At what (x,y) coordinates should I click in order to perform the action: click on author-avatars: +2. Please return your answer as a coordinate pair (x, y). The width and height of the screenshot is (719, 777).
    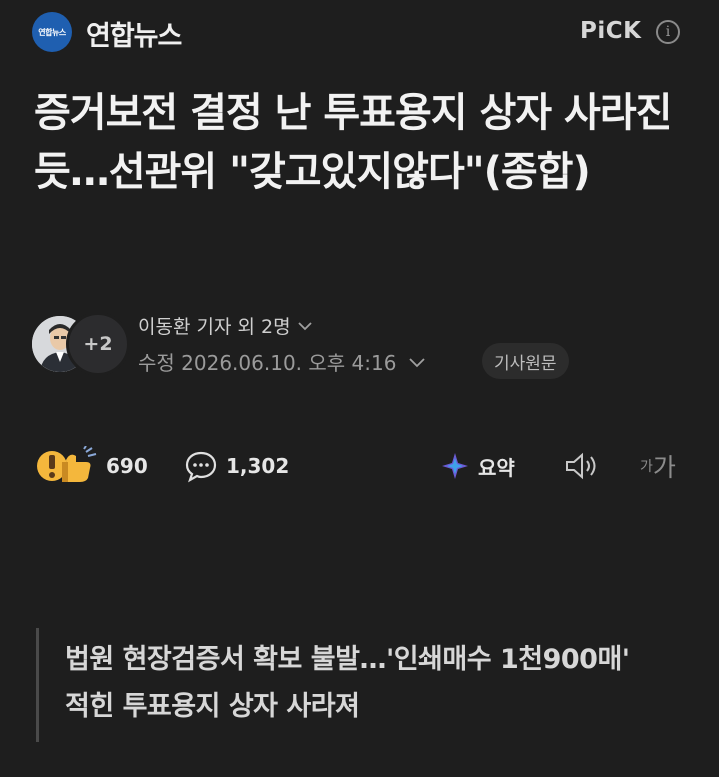
    Looking at the image, I should click on (80, 344).